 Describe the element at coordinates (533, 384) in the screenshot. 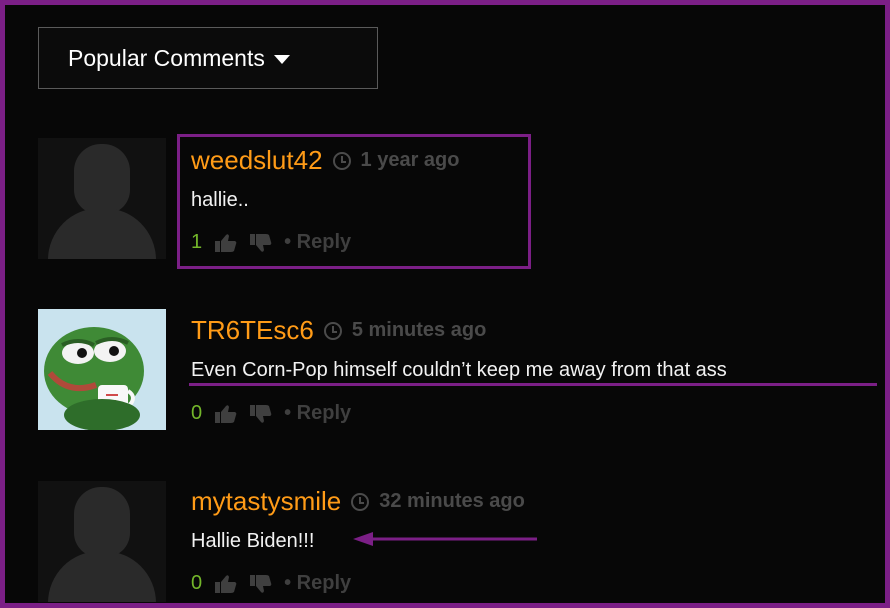

I see `highlight-underline` at that location.